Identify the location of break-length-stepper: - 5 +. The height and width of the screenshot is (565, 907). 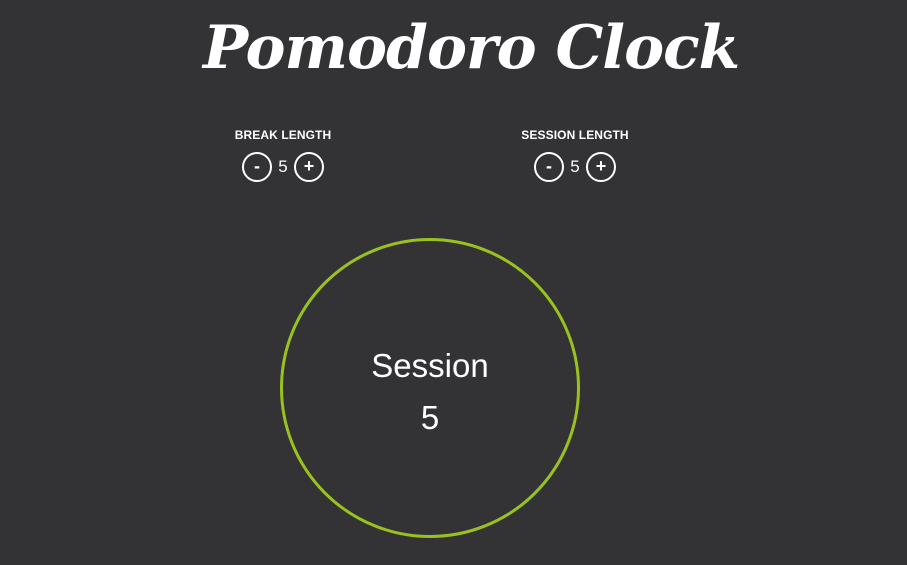
(283, 167).